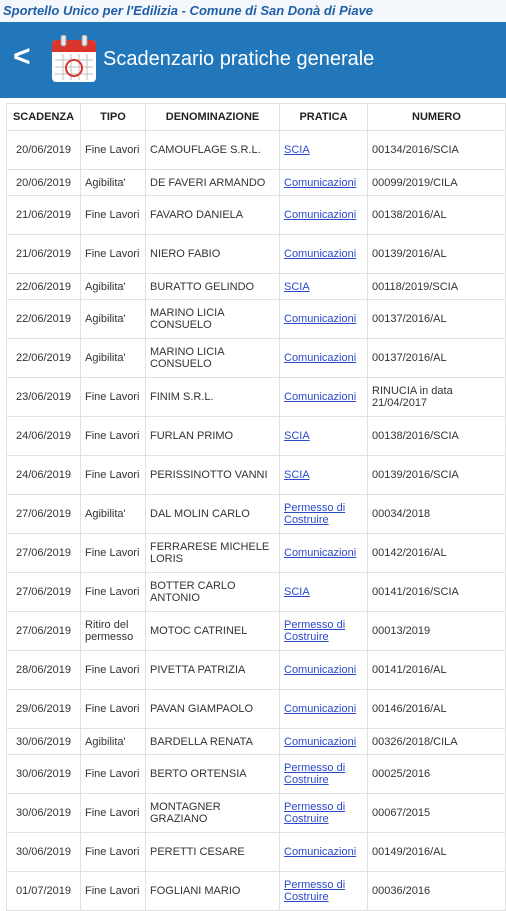 The height and width of the screenshot is (911, 506). Describe the element at coordinates (43, 117) in the screenshot. I see `column-header-scadenza: SCADENZA` at that location.